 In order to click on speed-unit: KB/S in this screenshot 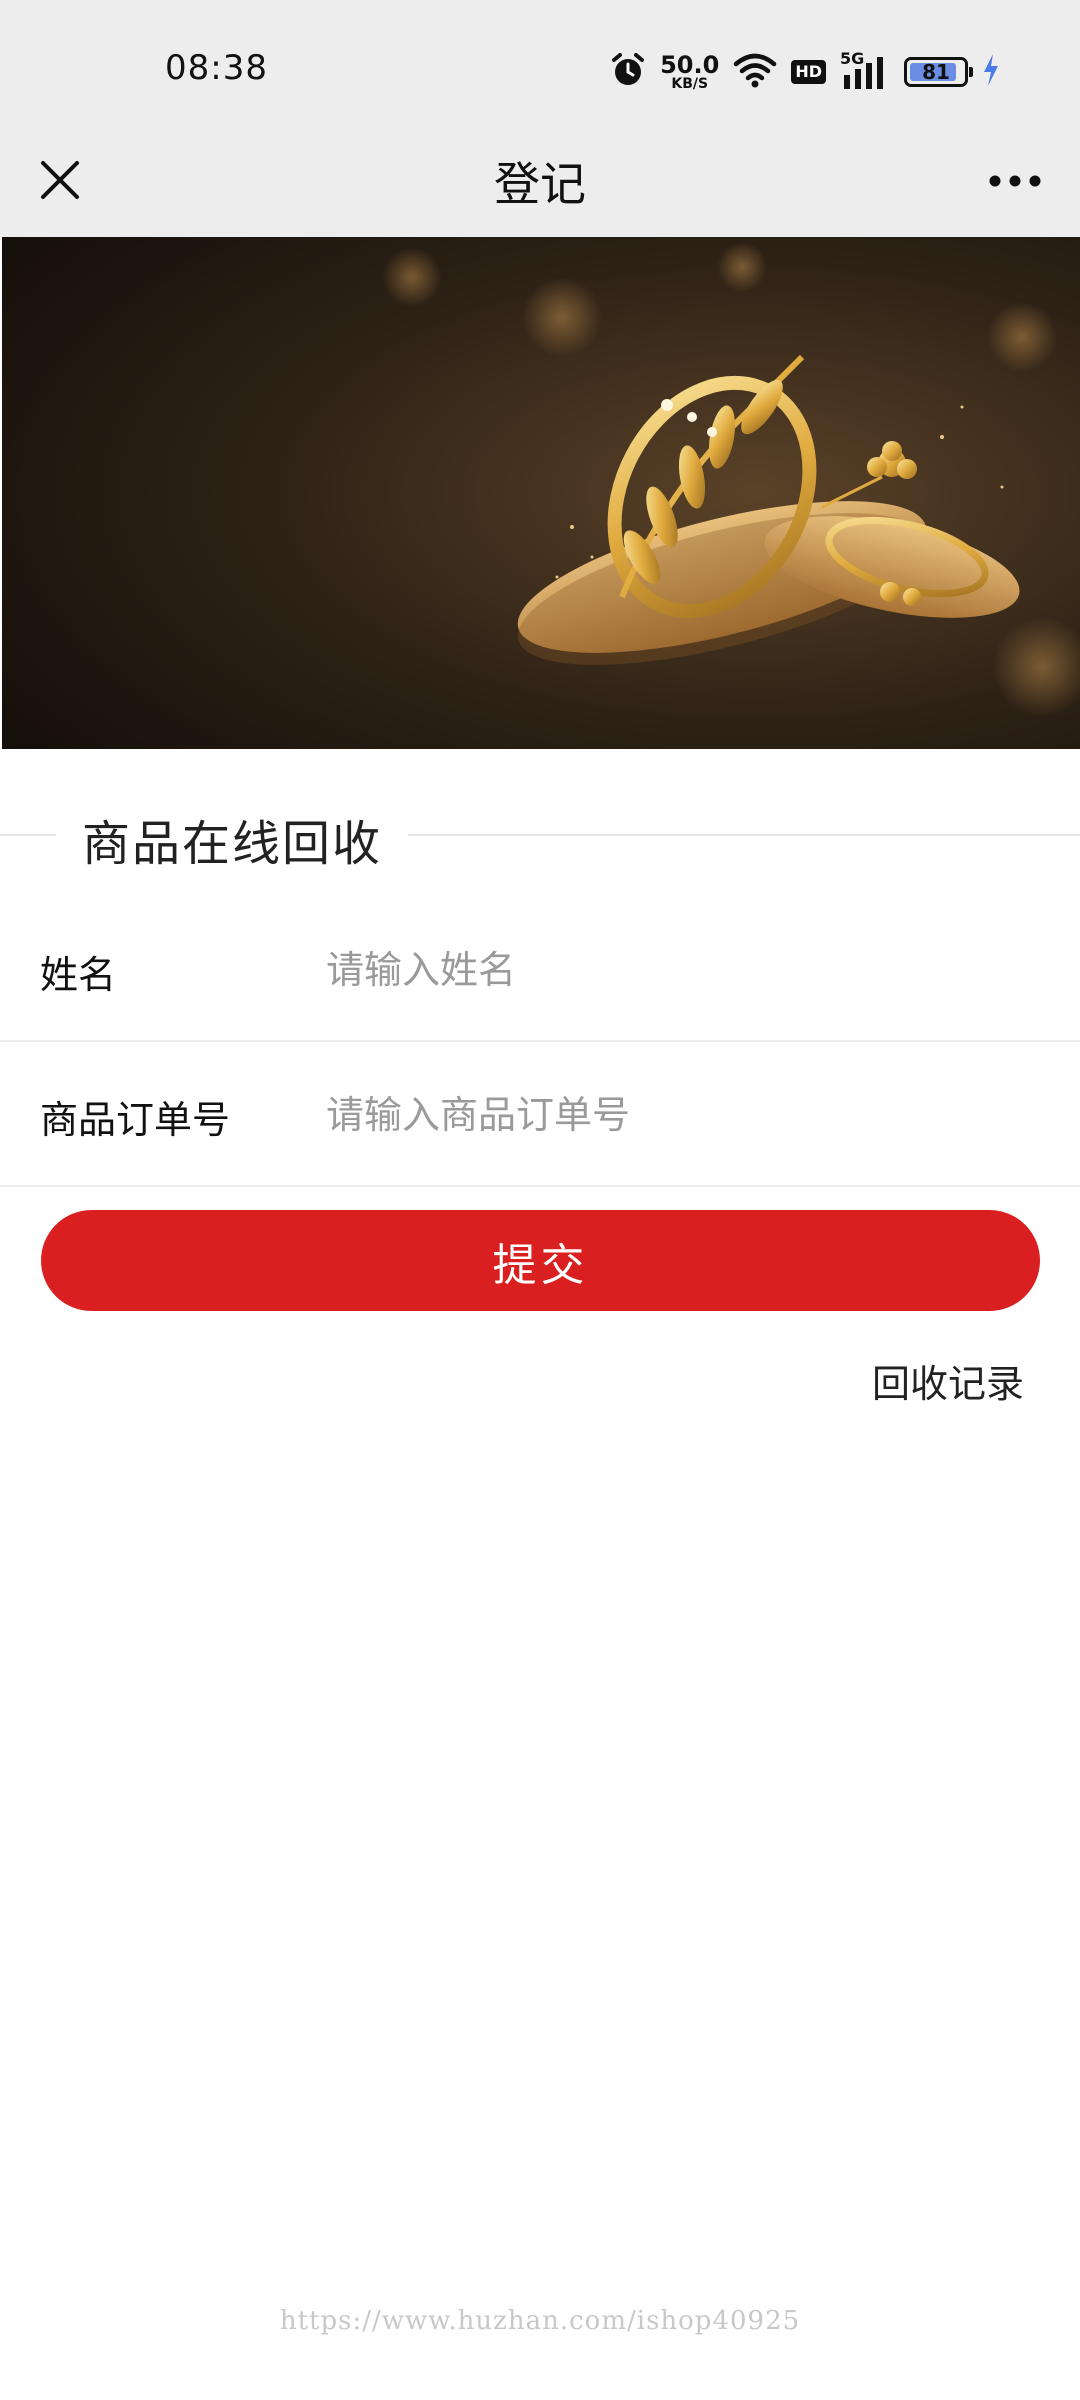, I will do `click(690, 84)`.